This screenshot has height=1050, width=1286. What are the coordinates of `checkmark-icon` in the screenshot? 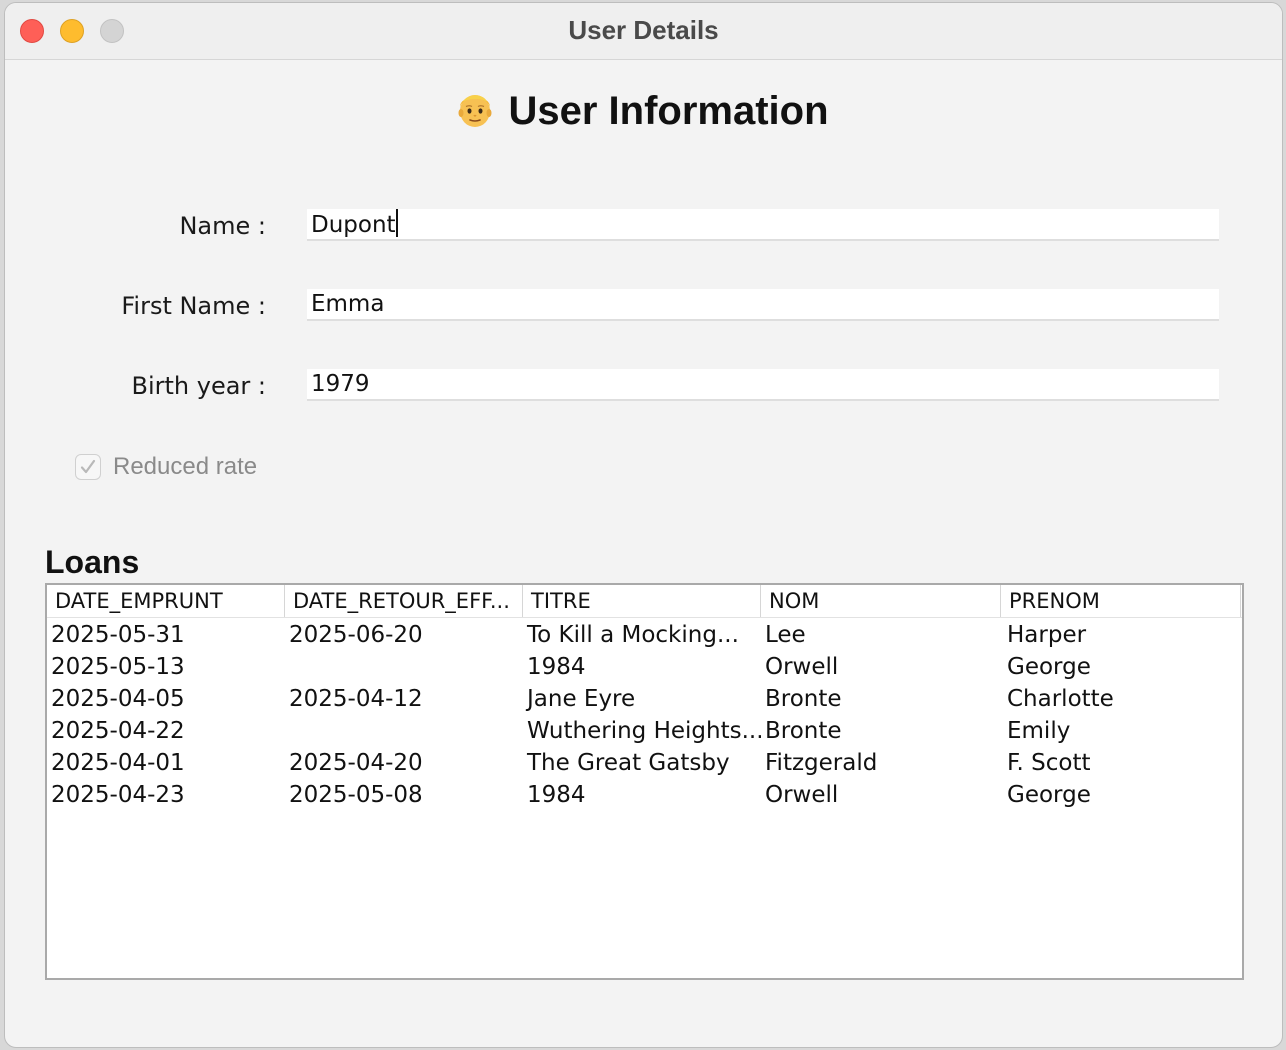 It's located at (88, 466).